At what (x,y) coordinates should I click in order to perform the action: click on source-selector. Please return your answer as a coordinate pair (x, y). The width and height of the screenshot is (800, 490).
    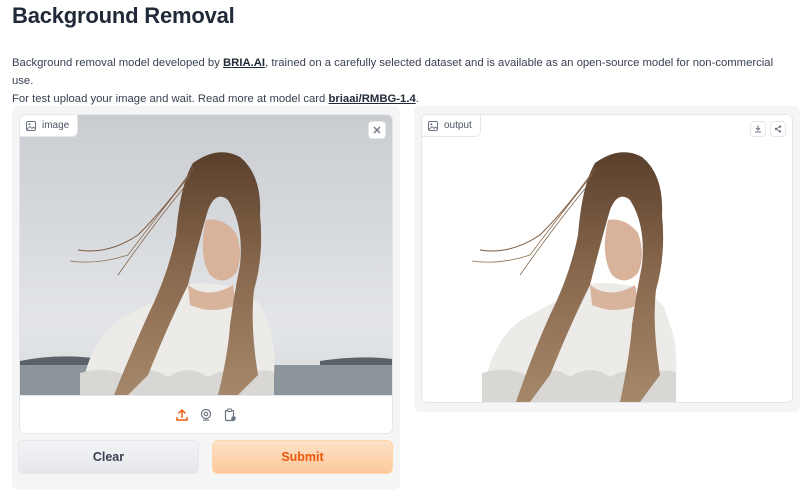
    Looking at the image, I should click on (206, 414).